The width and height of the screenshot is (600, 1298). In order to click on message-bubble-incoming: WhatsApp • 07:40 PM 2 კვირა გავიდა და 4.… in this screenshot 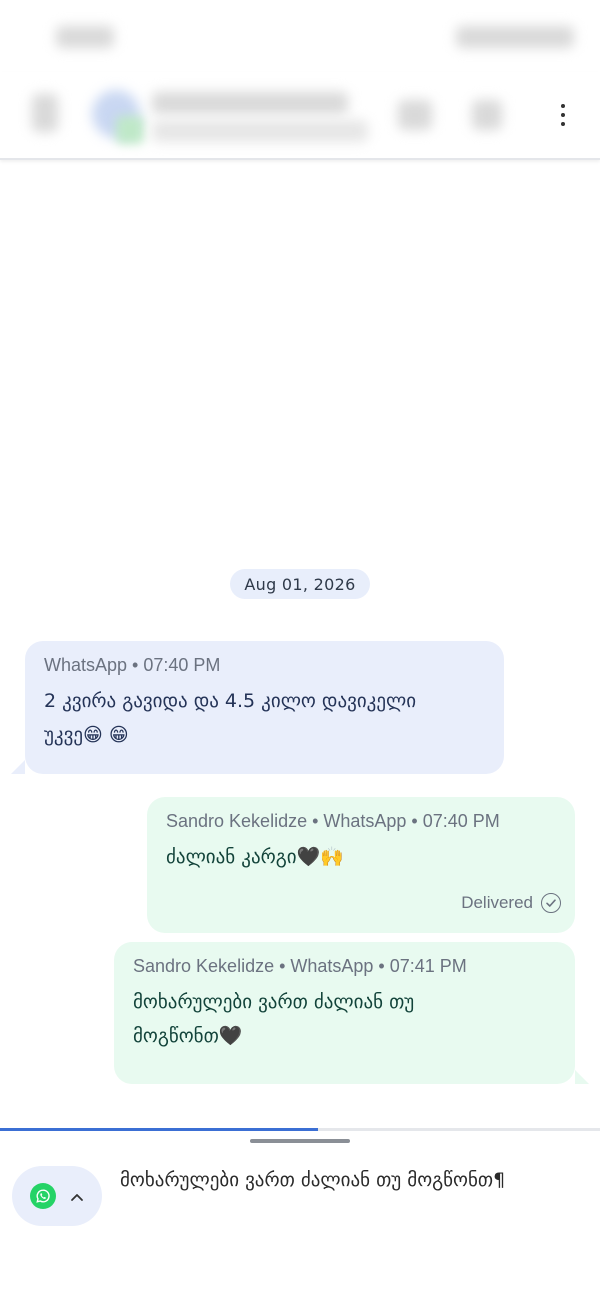, I will do `click(257, 707)`.